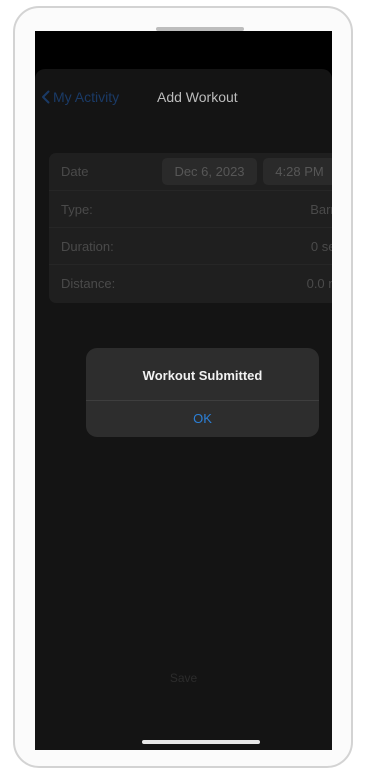 The height and width of the screenshot is (773, 367). I want to click on home-indicator, so click(201, 742).